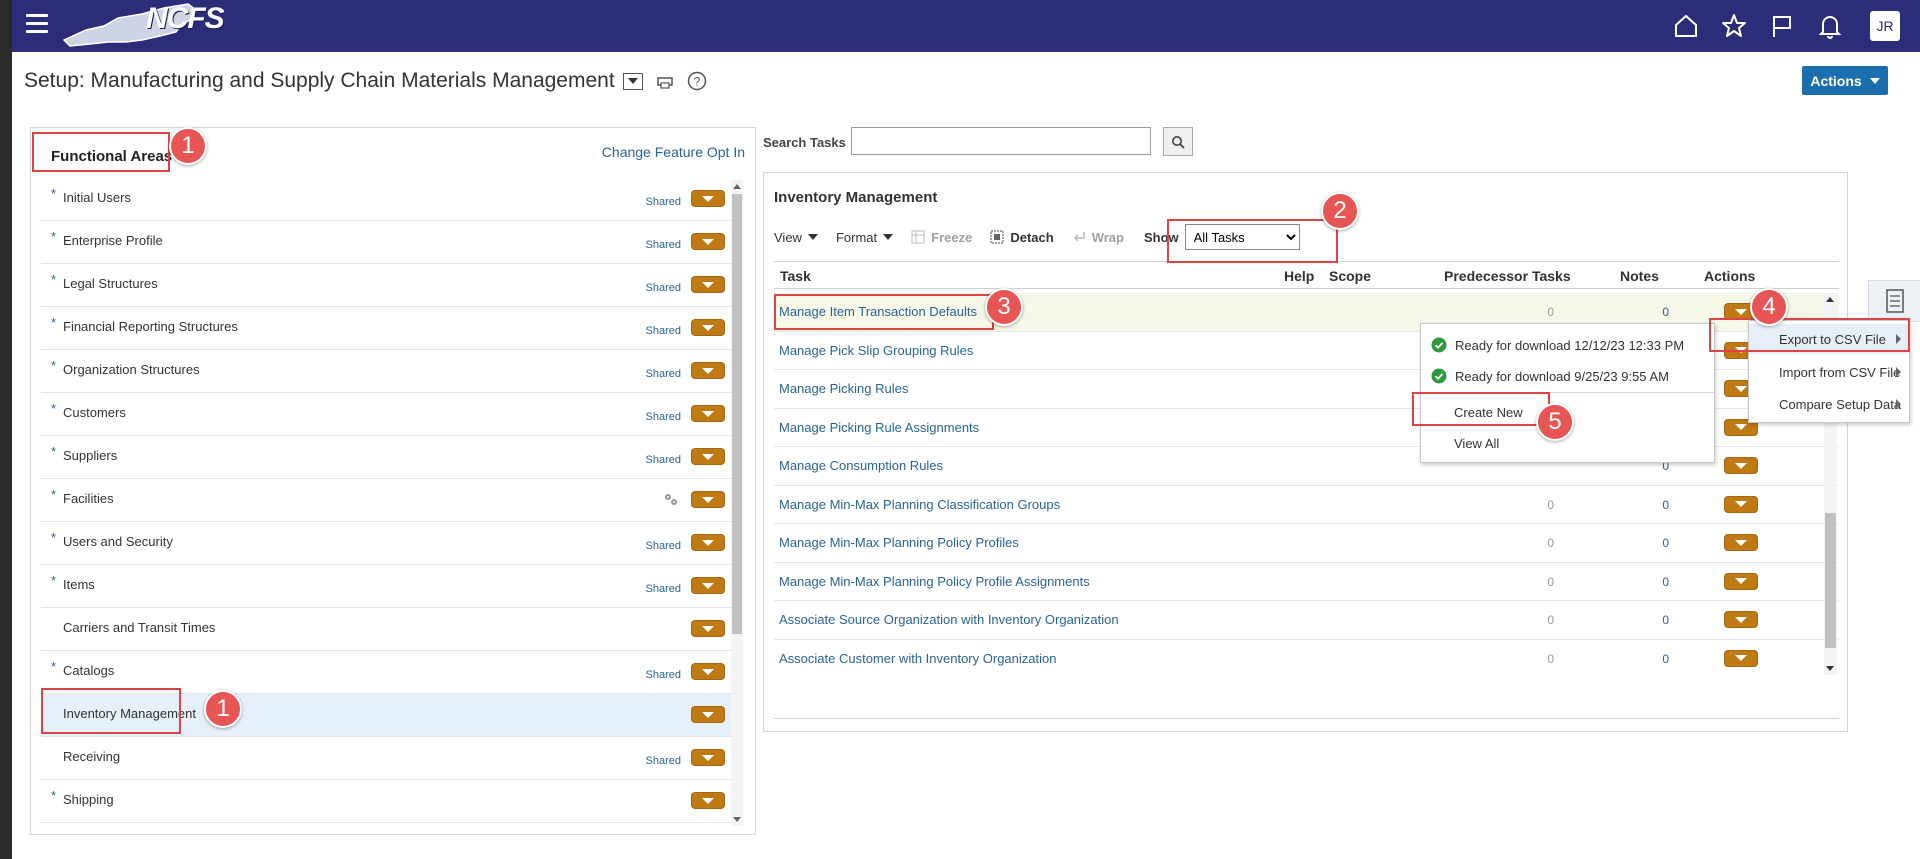 The height and width of the screenshot is (859, 1920). I want to click on column-header-predecessor-tasks: Predecessor Tasks, so click(1507, 276).